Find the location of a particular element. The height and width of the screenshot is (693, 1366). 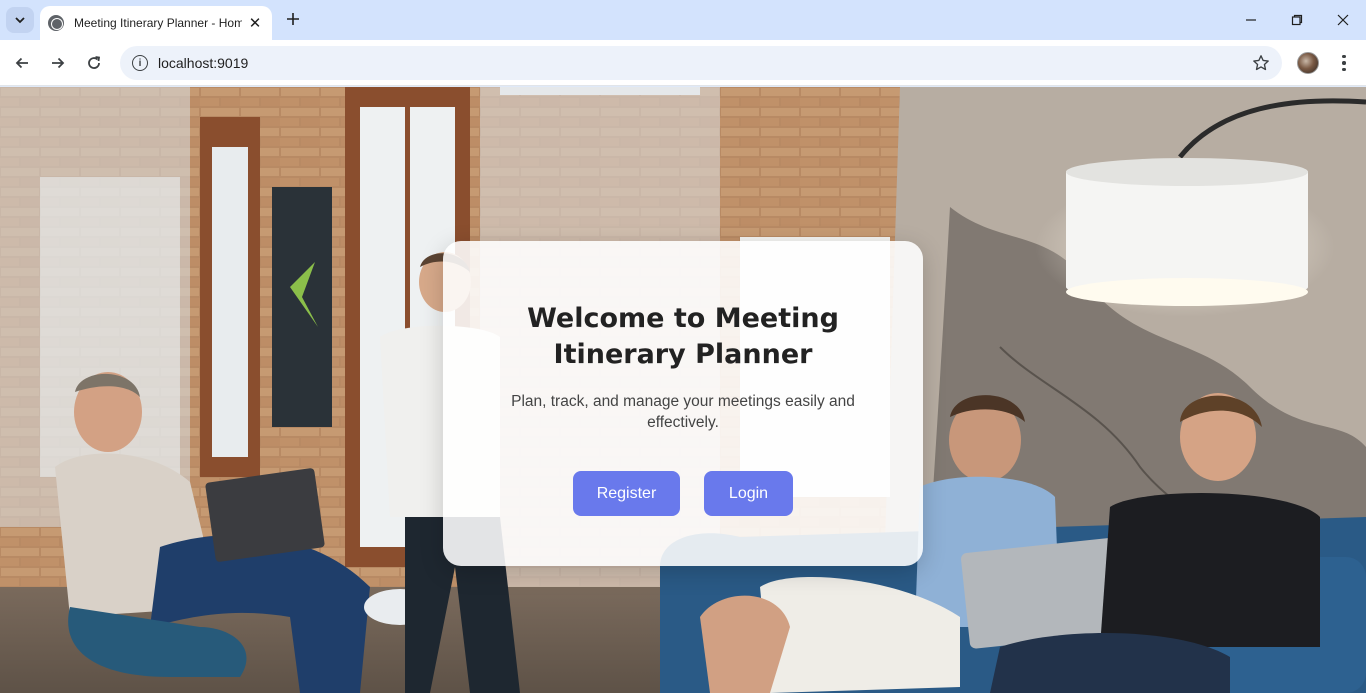

minimize-icon is located at coordinates (1251, 20).